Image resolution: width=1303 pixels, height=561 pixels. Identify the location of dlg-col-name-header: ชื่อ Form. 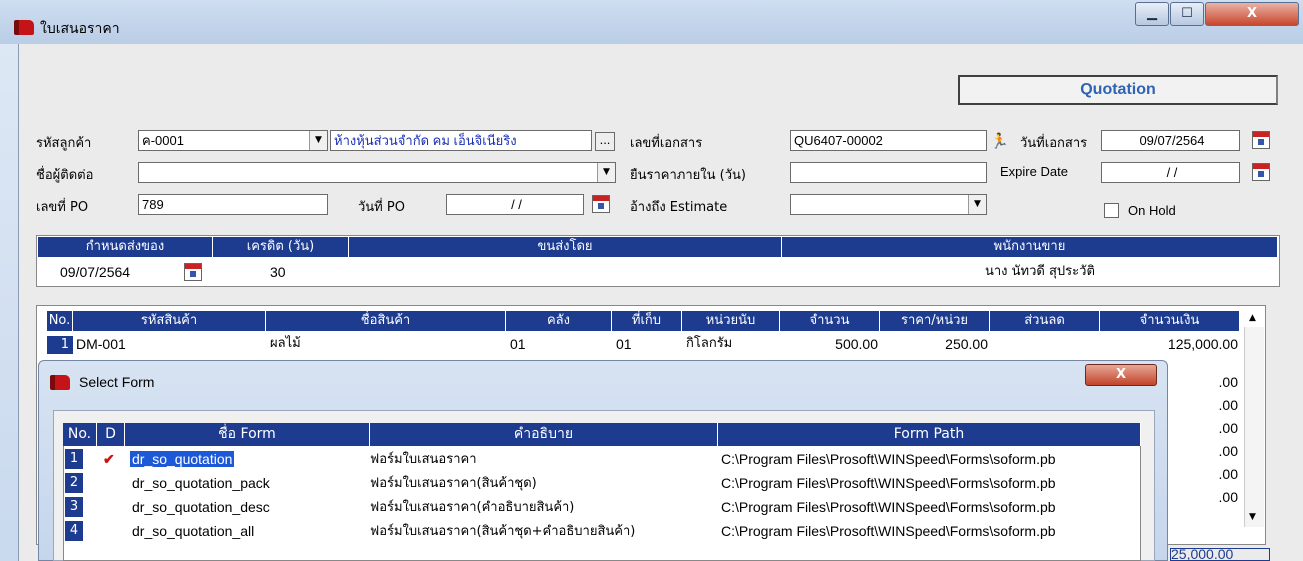
(247, 434).